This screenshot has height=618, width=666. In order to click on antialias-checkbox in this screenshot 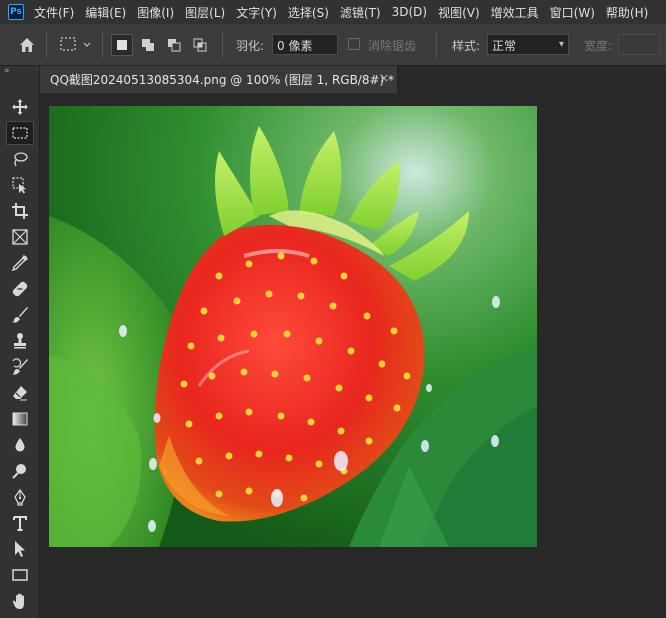, I will do `click(354, 44)`.